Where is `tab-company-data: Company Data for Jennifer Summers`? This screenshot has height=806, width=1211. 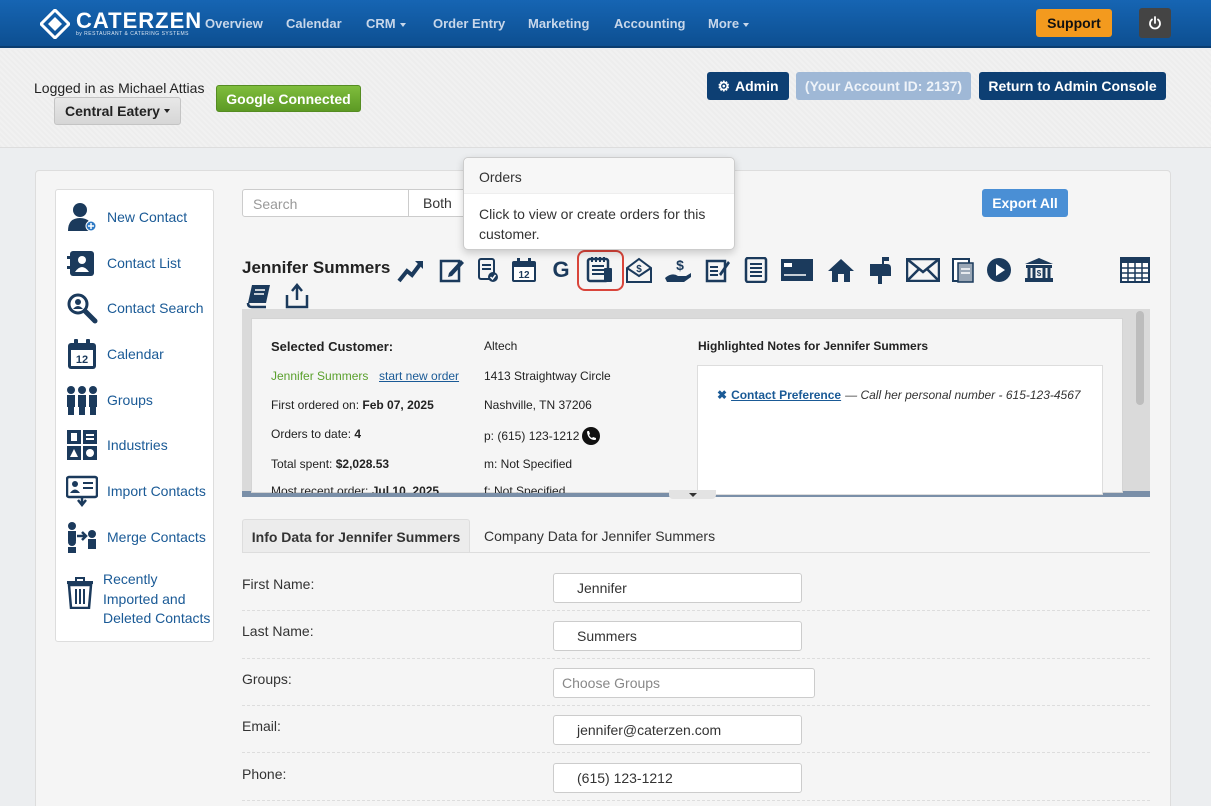
tab-company-data: Company Data for Jennifer Summers is located at coordinates (599, 536).